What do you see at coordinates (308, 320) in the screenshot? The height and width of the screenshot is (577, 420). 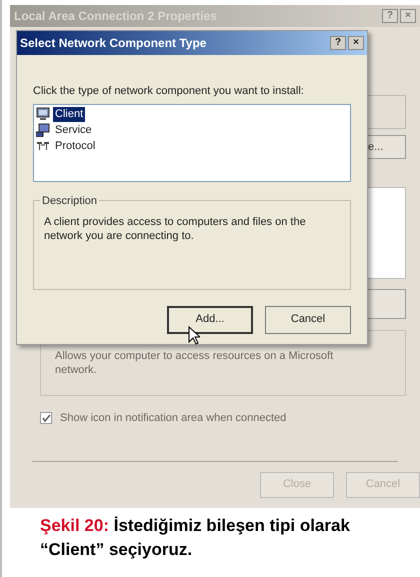 I see `cancel-button: Cancel` at bounding box center [308, 320].